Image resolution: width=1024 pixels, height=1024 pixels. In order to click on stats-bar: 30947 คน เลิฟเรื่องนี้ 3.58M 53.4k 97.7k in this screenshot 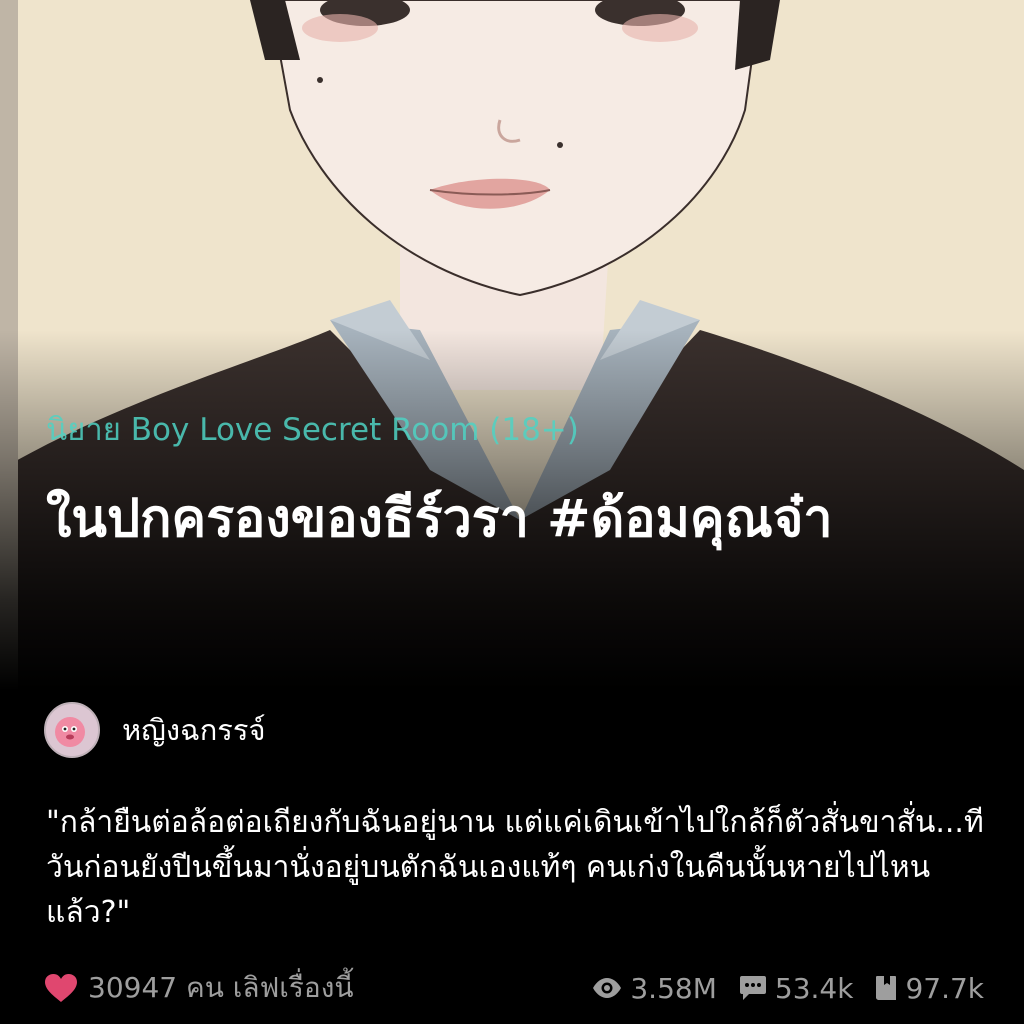, I will do `click(514, 988)`.